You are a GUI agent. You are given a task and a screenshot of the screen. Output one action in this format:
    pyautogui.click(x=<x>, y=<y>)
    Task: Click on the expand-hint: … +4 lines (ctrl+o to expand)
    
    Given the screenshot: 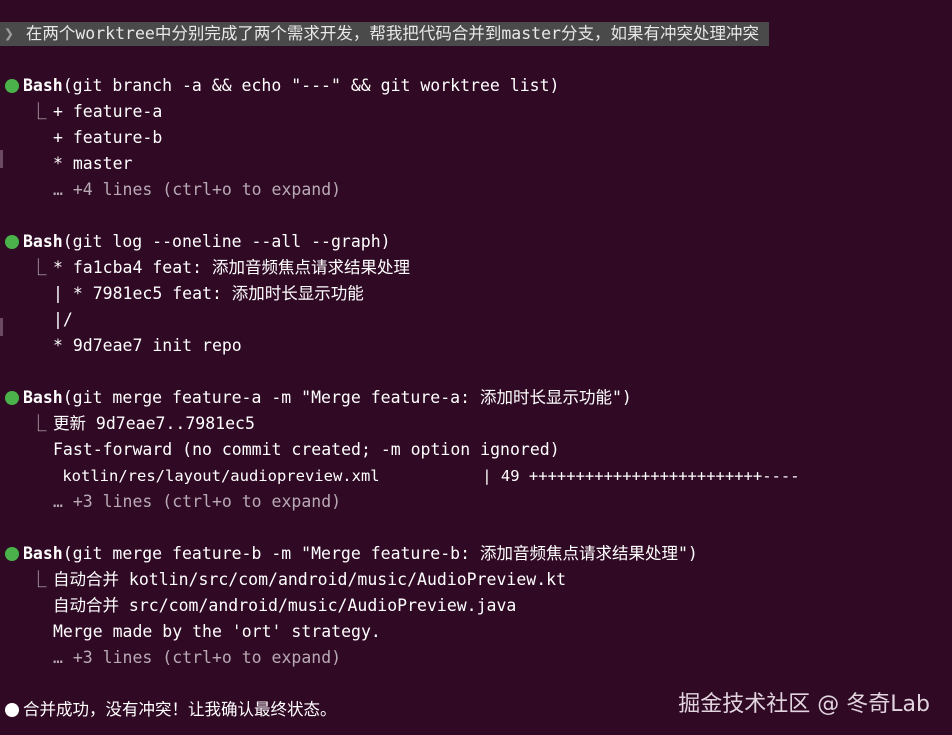 What is the action you would take?
    pyautogui.click(x=197, y=190)
    